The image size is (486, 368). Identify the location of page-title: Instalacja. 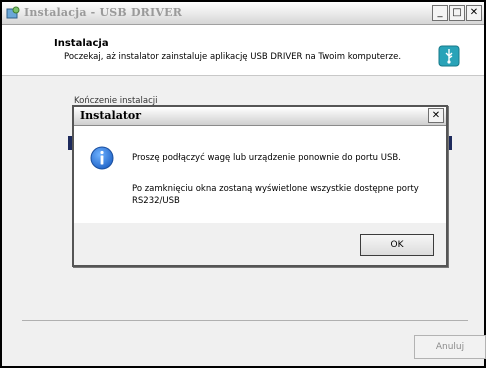
(81, 43).